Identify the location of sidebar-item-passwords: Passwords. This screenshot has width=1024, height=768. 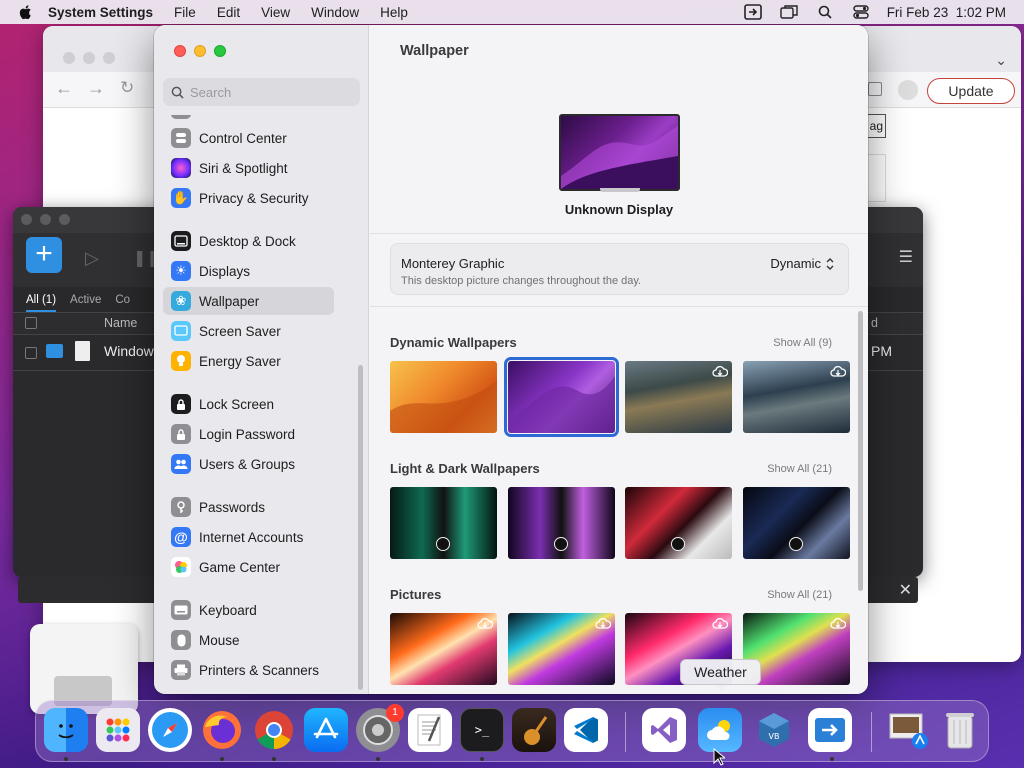
(253, 507).